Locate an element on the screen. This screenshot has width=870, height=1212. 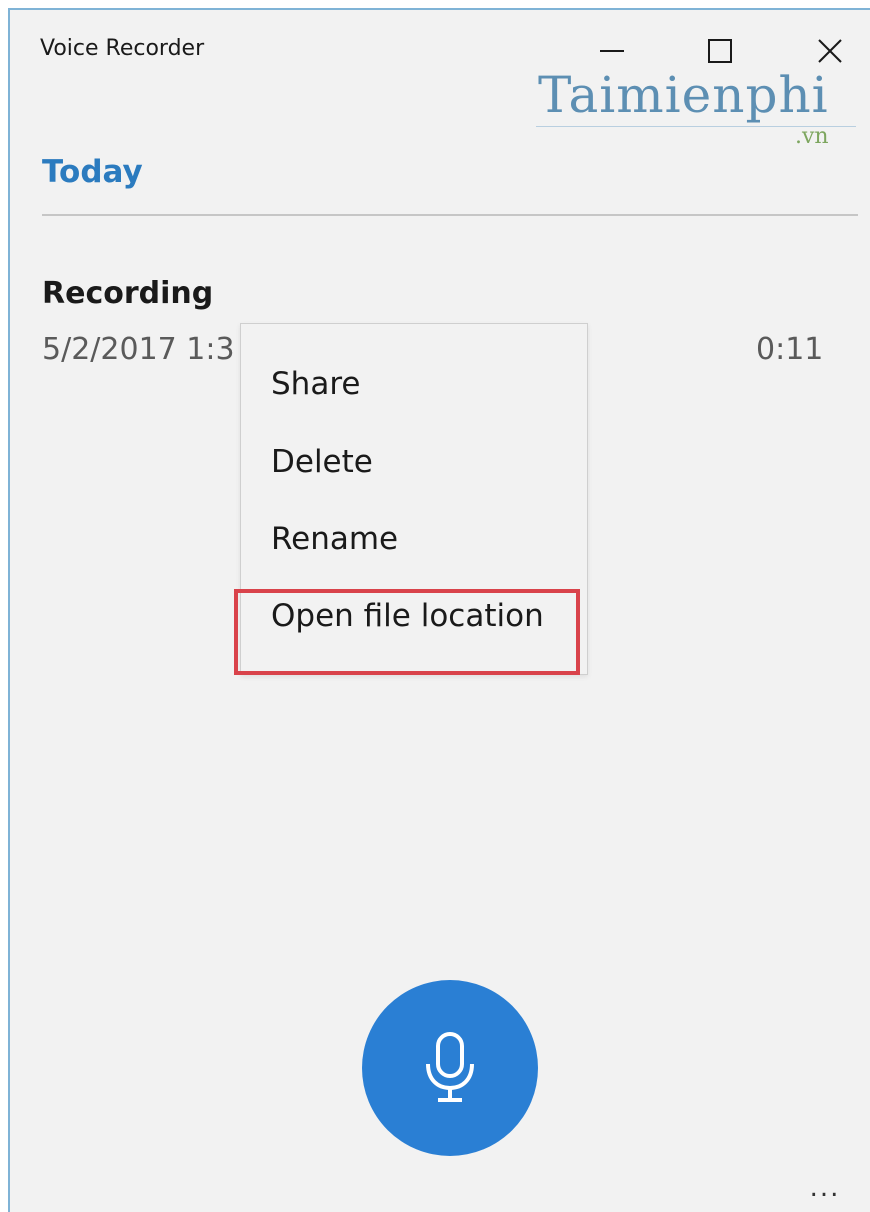
microphone-icon is located at coordinates (450, 1067).